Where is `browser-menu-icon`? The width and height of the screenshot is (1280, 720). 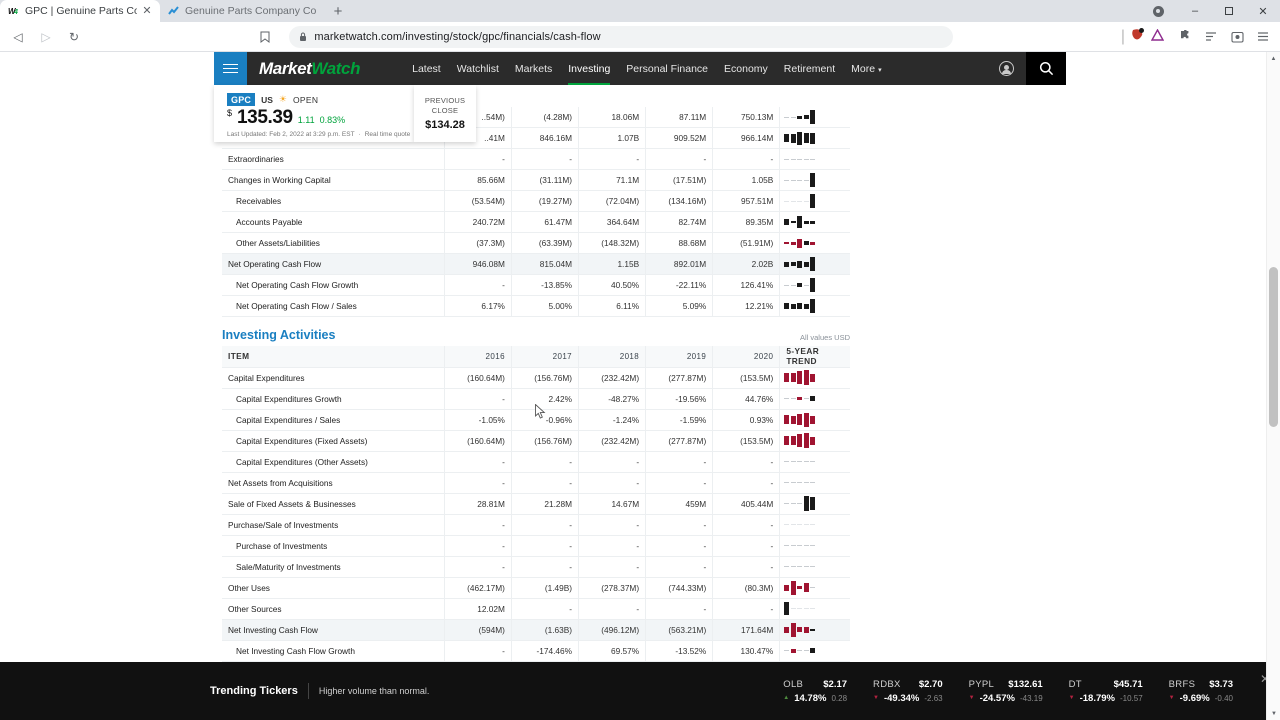
browser-menu-icon is located at coordinates (1263, 37).